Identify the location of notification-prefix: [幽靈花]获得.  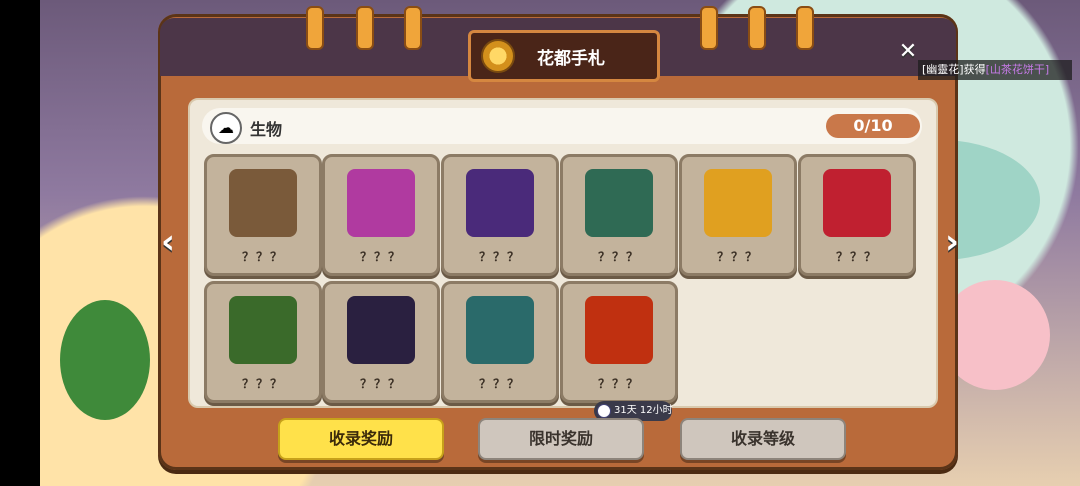
(954, 69).